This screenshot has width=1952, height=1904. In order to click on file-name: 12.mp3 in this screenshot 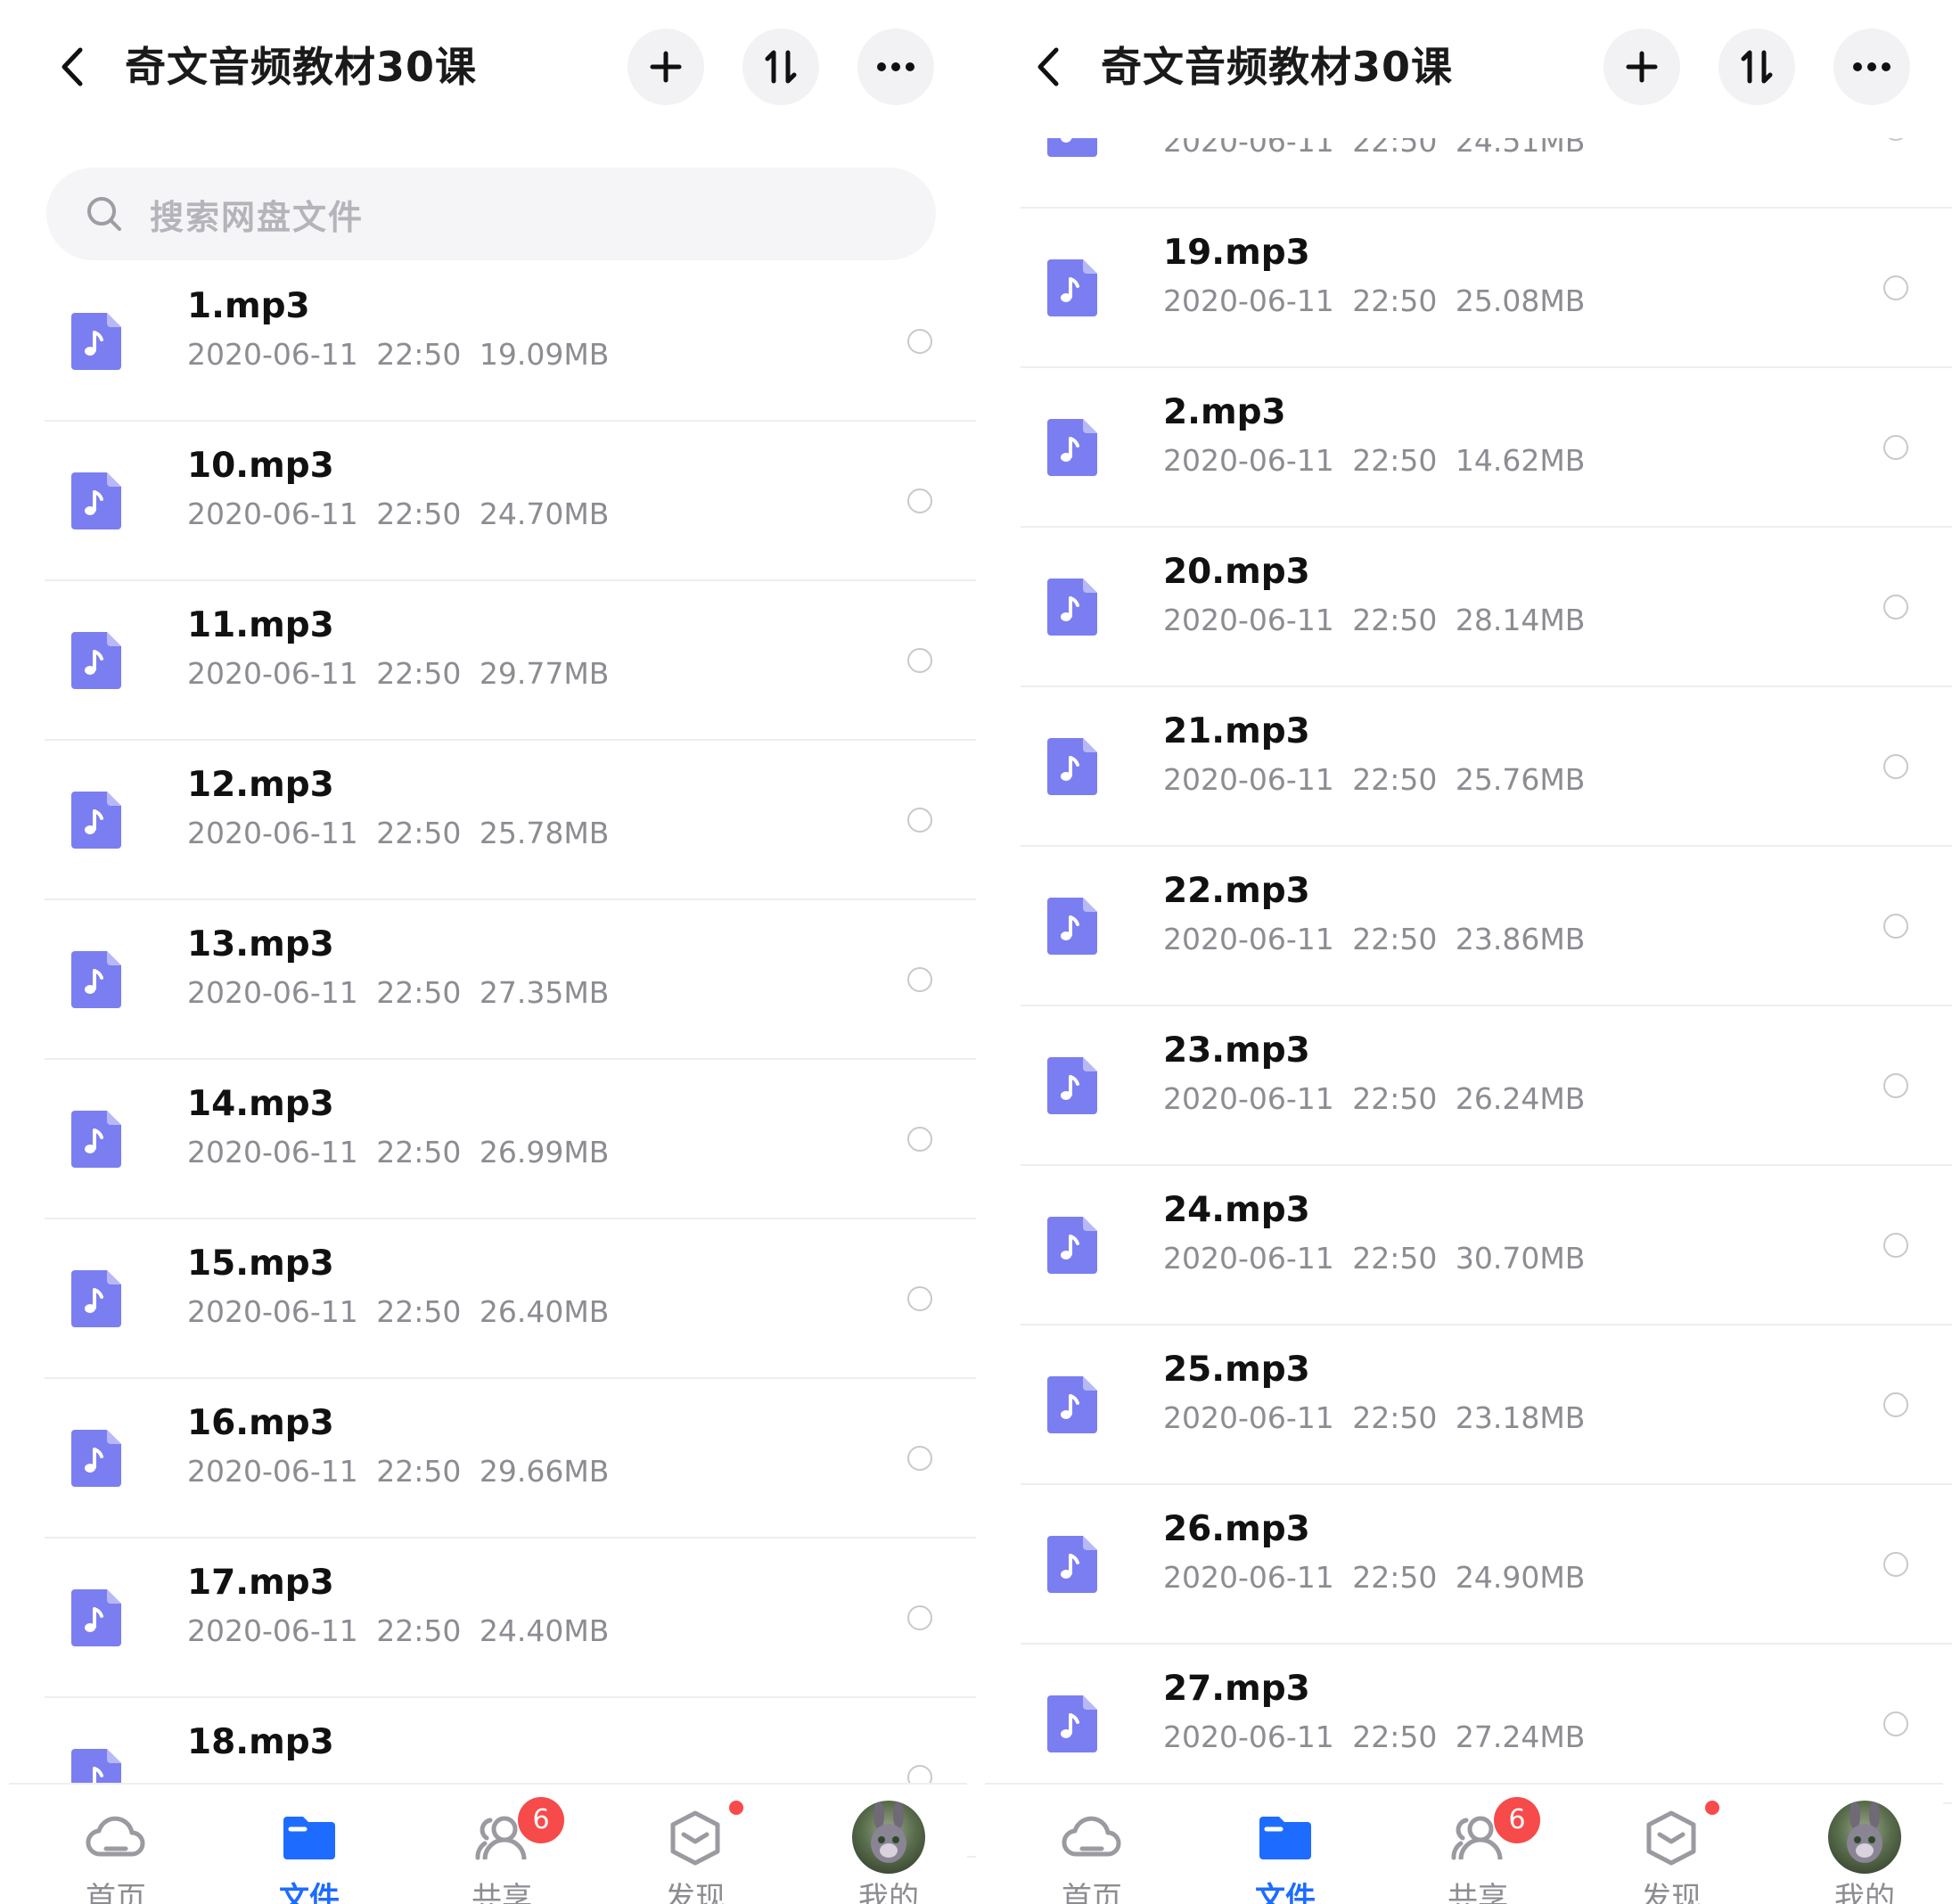, I will do `click(260, 785)`.